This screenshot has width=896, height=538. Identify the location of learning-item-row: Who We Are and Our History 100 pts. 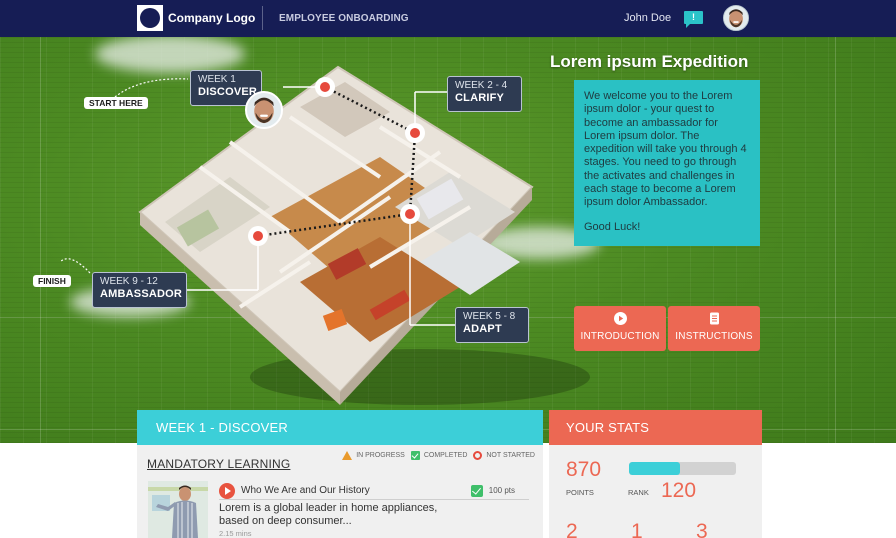
(374, 491).